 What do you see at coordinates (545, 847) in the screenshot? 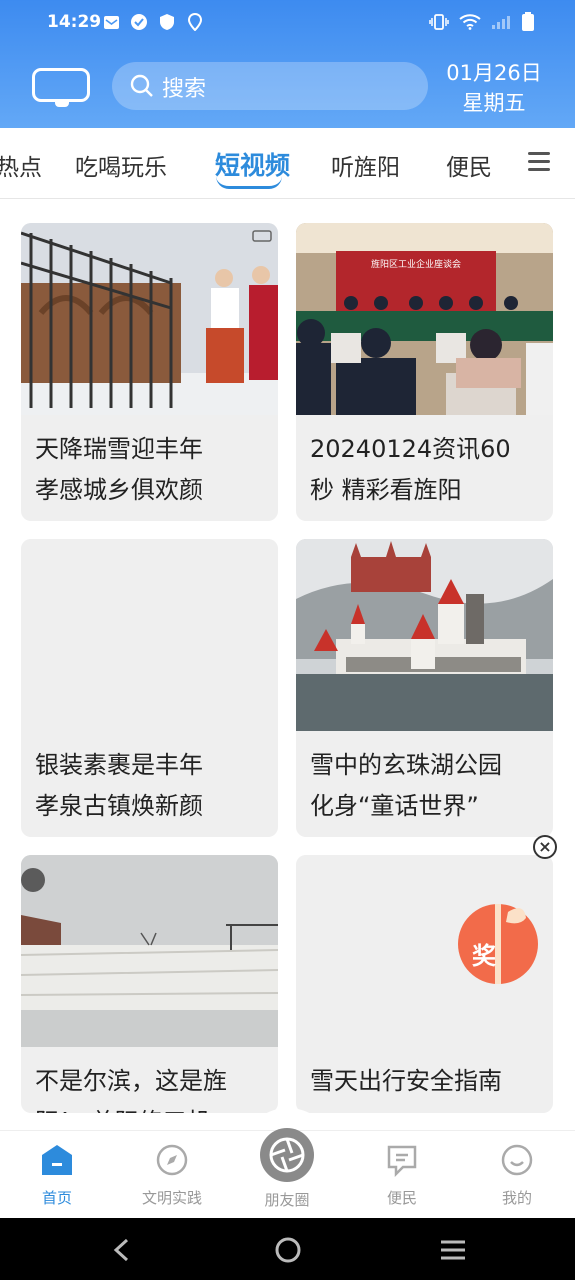
I see `close-icon: ×` at bounding box center [545, 847].